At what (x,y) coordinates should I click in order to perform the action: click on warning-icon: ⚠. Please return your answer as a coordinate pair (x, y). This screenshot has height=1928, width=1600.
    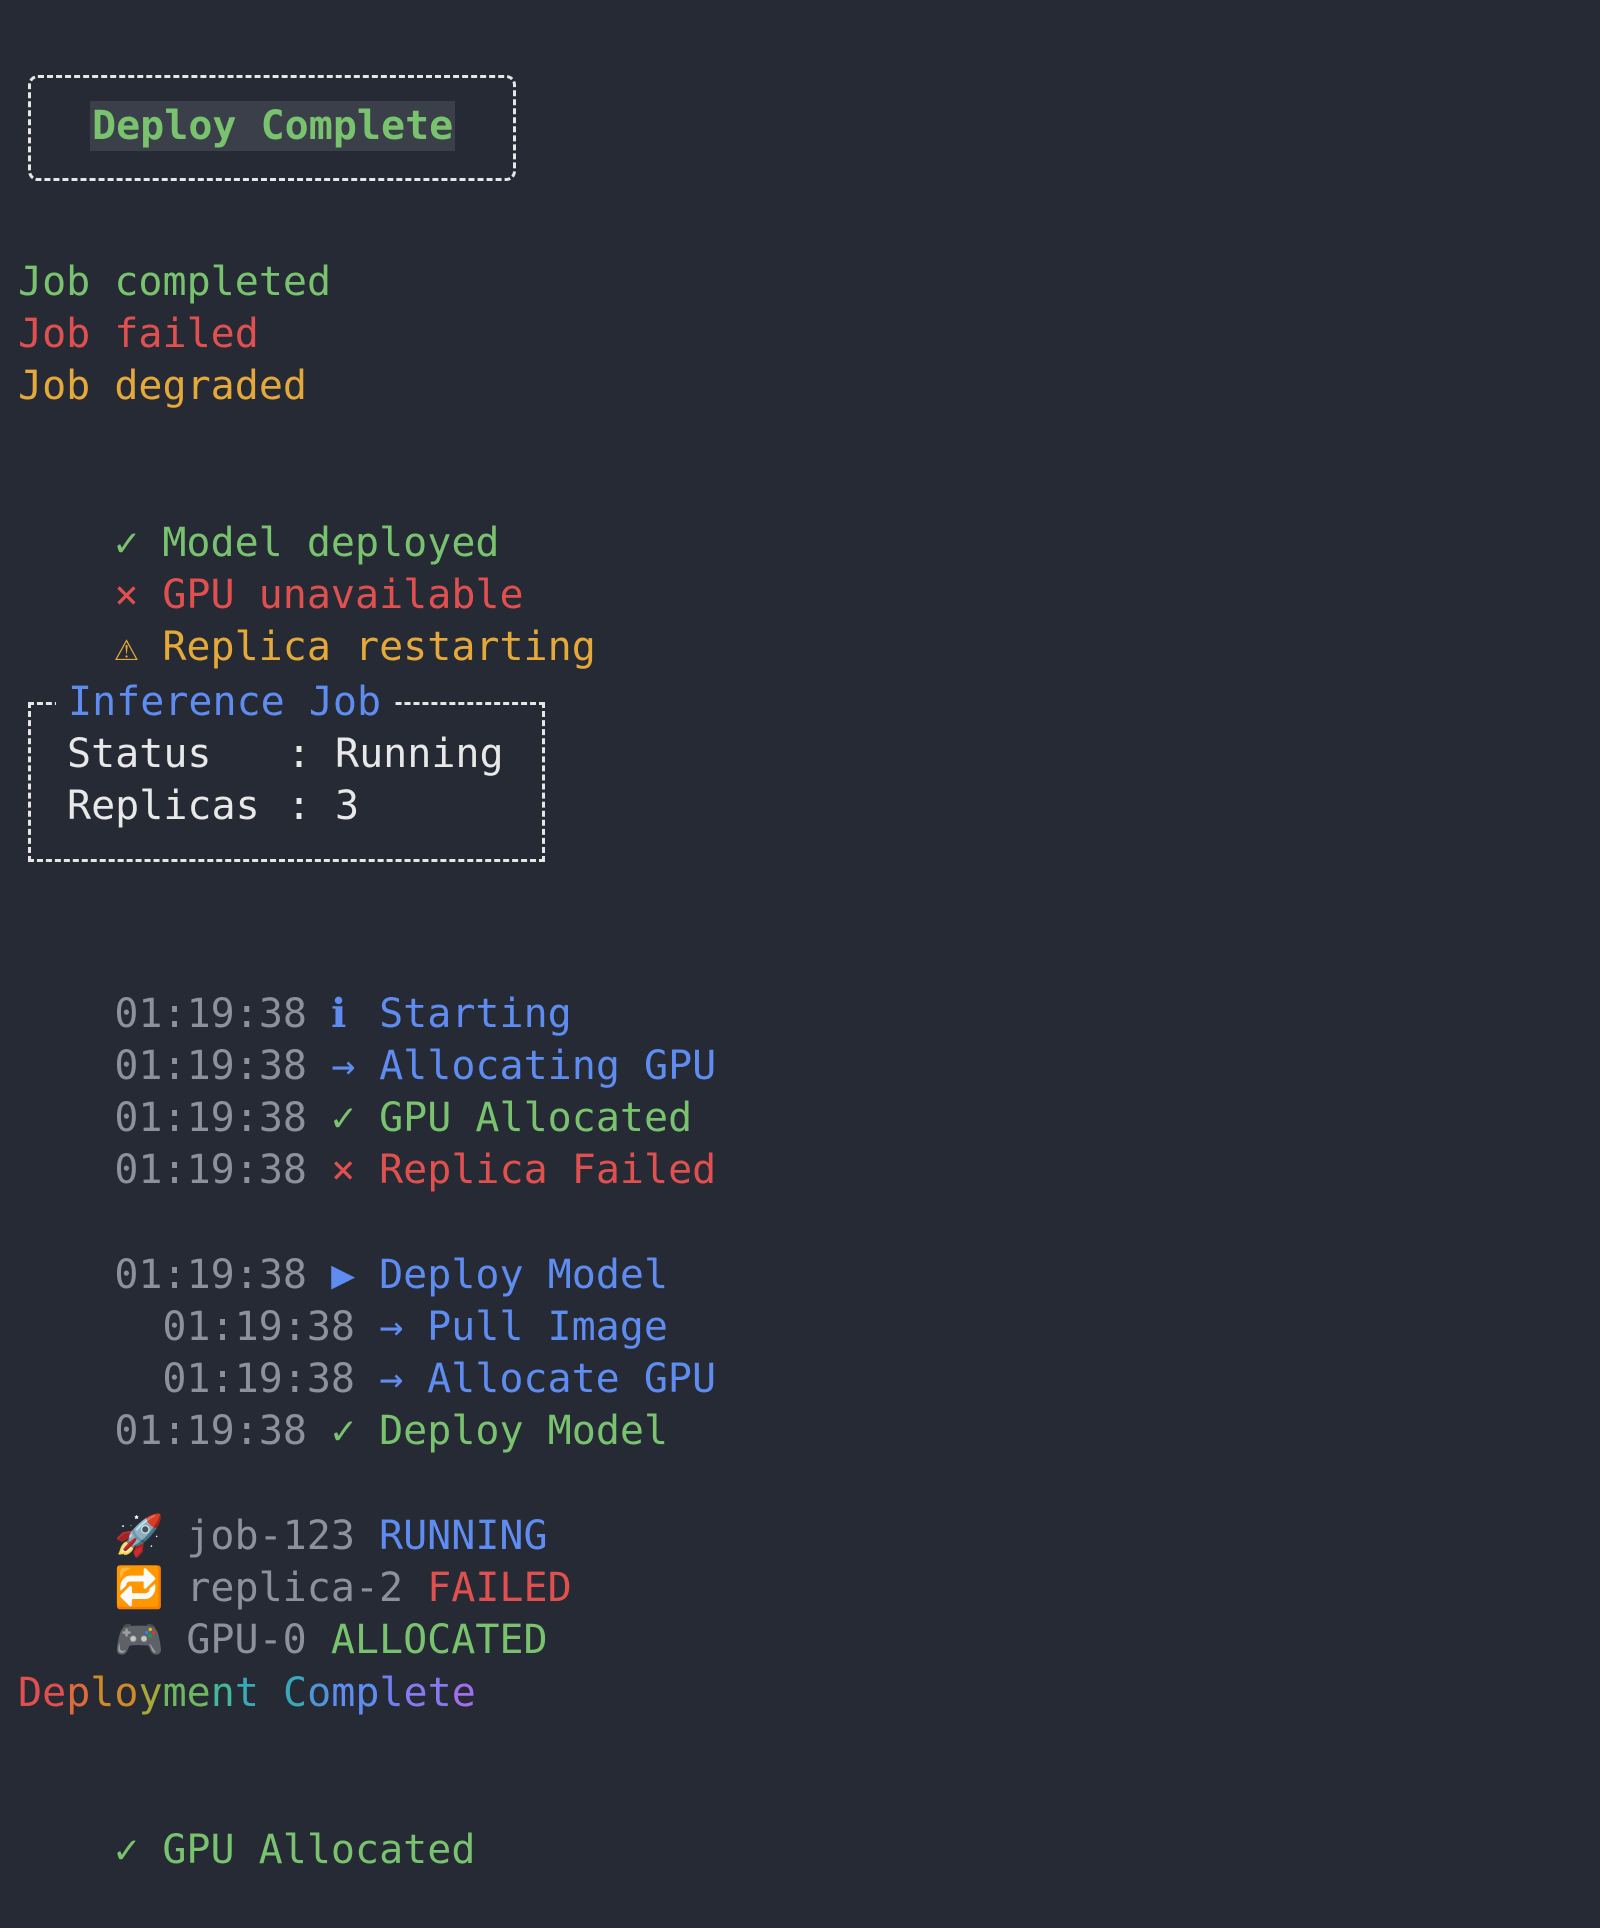
    Looking at the image, I should click on (126, 647).